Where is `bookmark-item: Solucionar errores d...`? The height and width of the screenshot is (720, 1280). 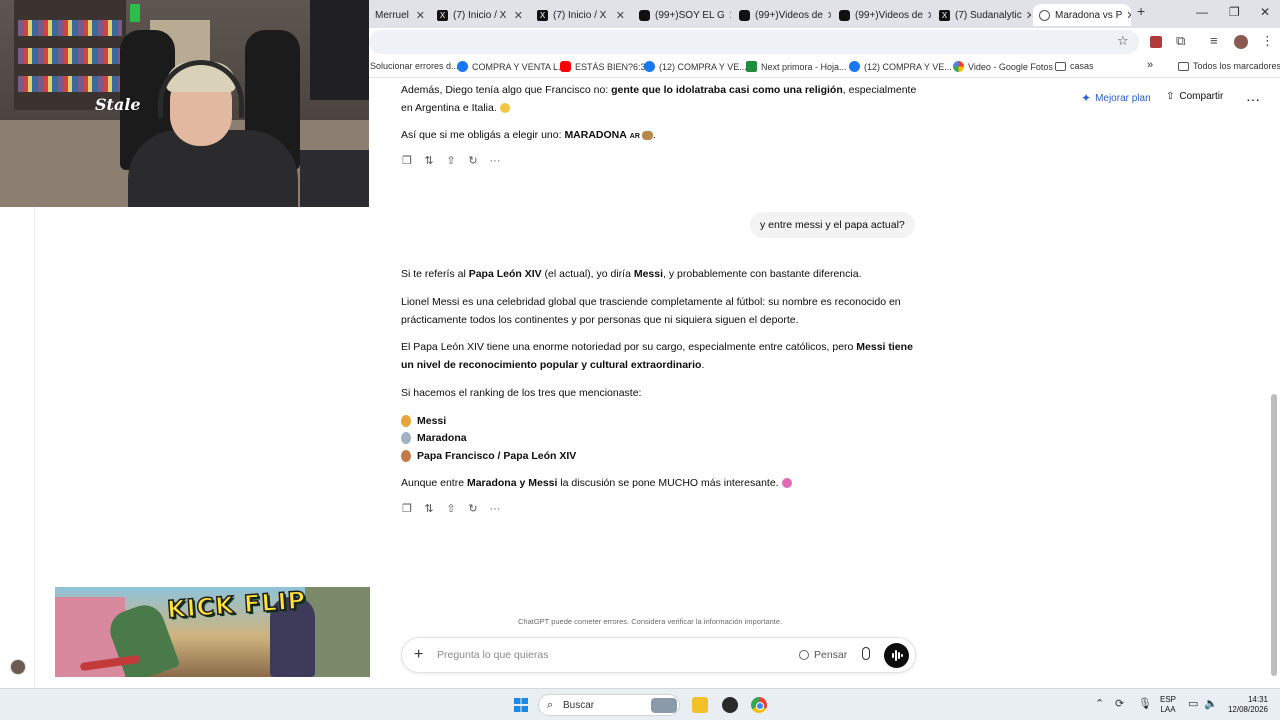
bookmark-item: Solucionar errores d... is located at coordinates (414, 66).